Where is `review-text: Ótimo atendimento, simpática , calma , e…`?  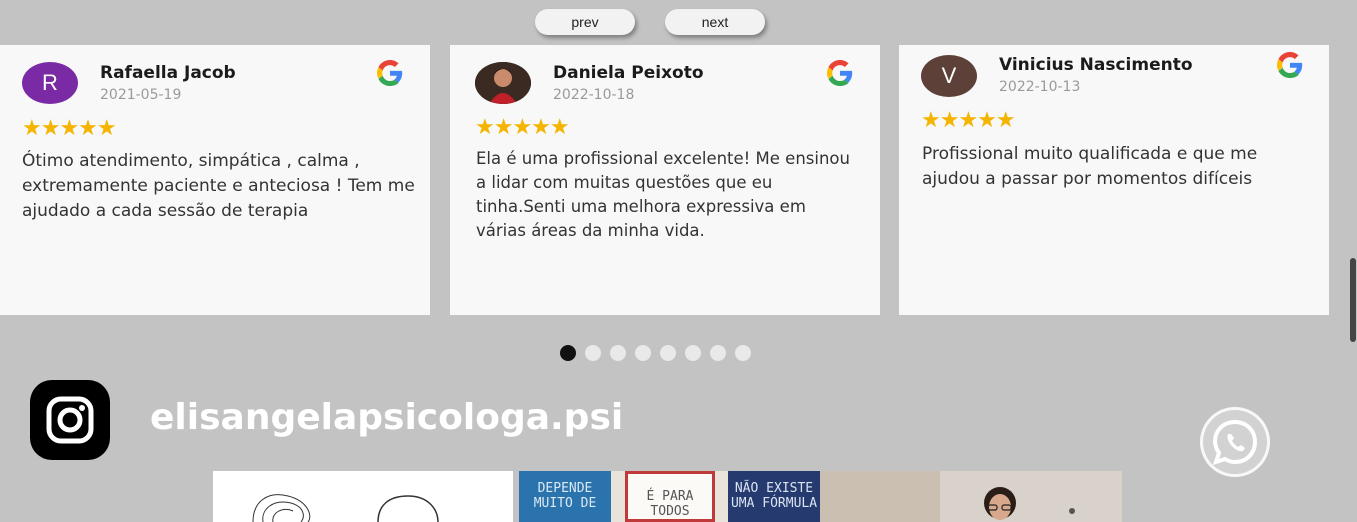 review-text: Ótimo atendimento, simpática , calma , e… is located at coordinates (218, 186).